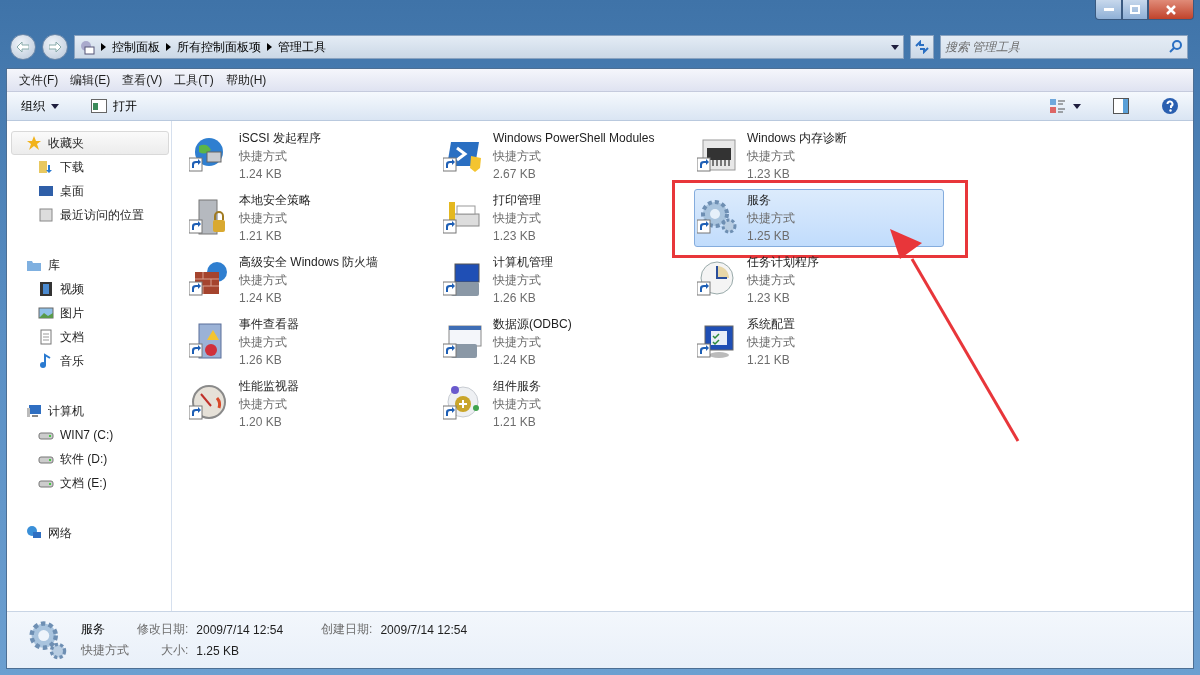 The width and height of the screenshot is (1200, 675). I want to click on file-name: 服务, so click(759, 200).